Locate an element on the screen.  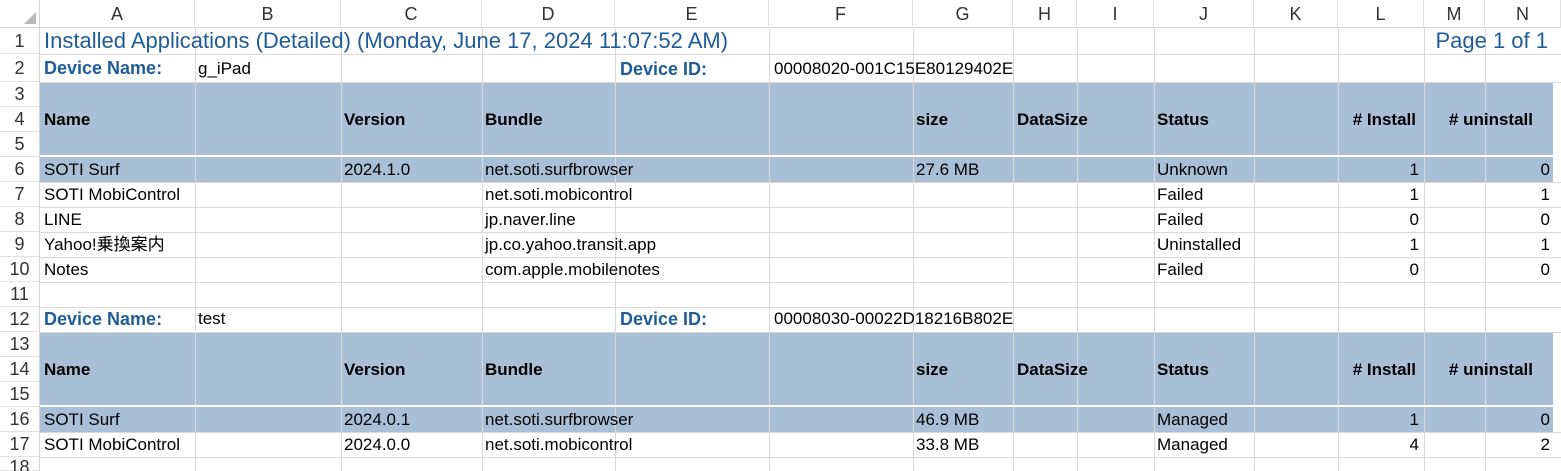
app-status: Failed is located at coordinates (1180, 194).